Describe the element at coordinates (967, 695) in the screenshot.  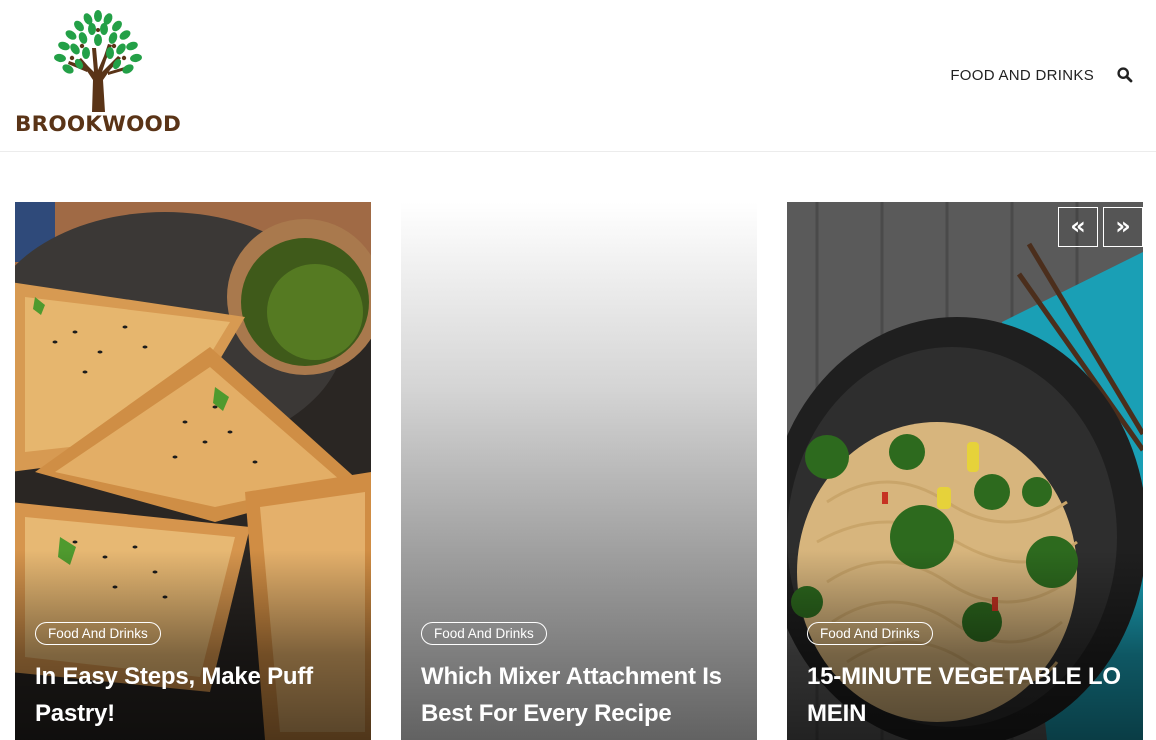
I see `post-title: 15-MINUTE VEGETABLE LO MEIN` at that location.